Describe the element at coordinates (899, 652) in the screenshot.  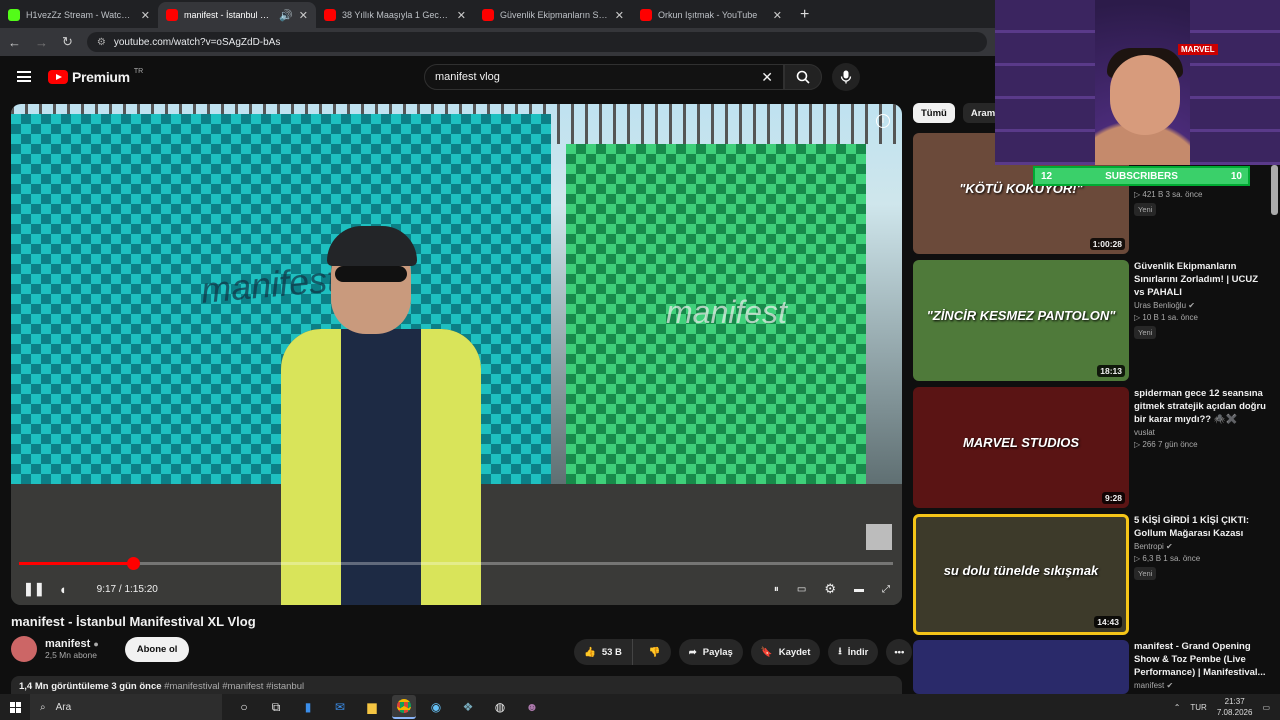
I see `more-actions-button: •••` at that location.